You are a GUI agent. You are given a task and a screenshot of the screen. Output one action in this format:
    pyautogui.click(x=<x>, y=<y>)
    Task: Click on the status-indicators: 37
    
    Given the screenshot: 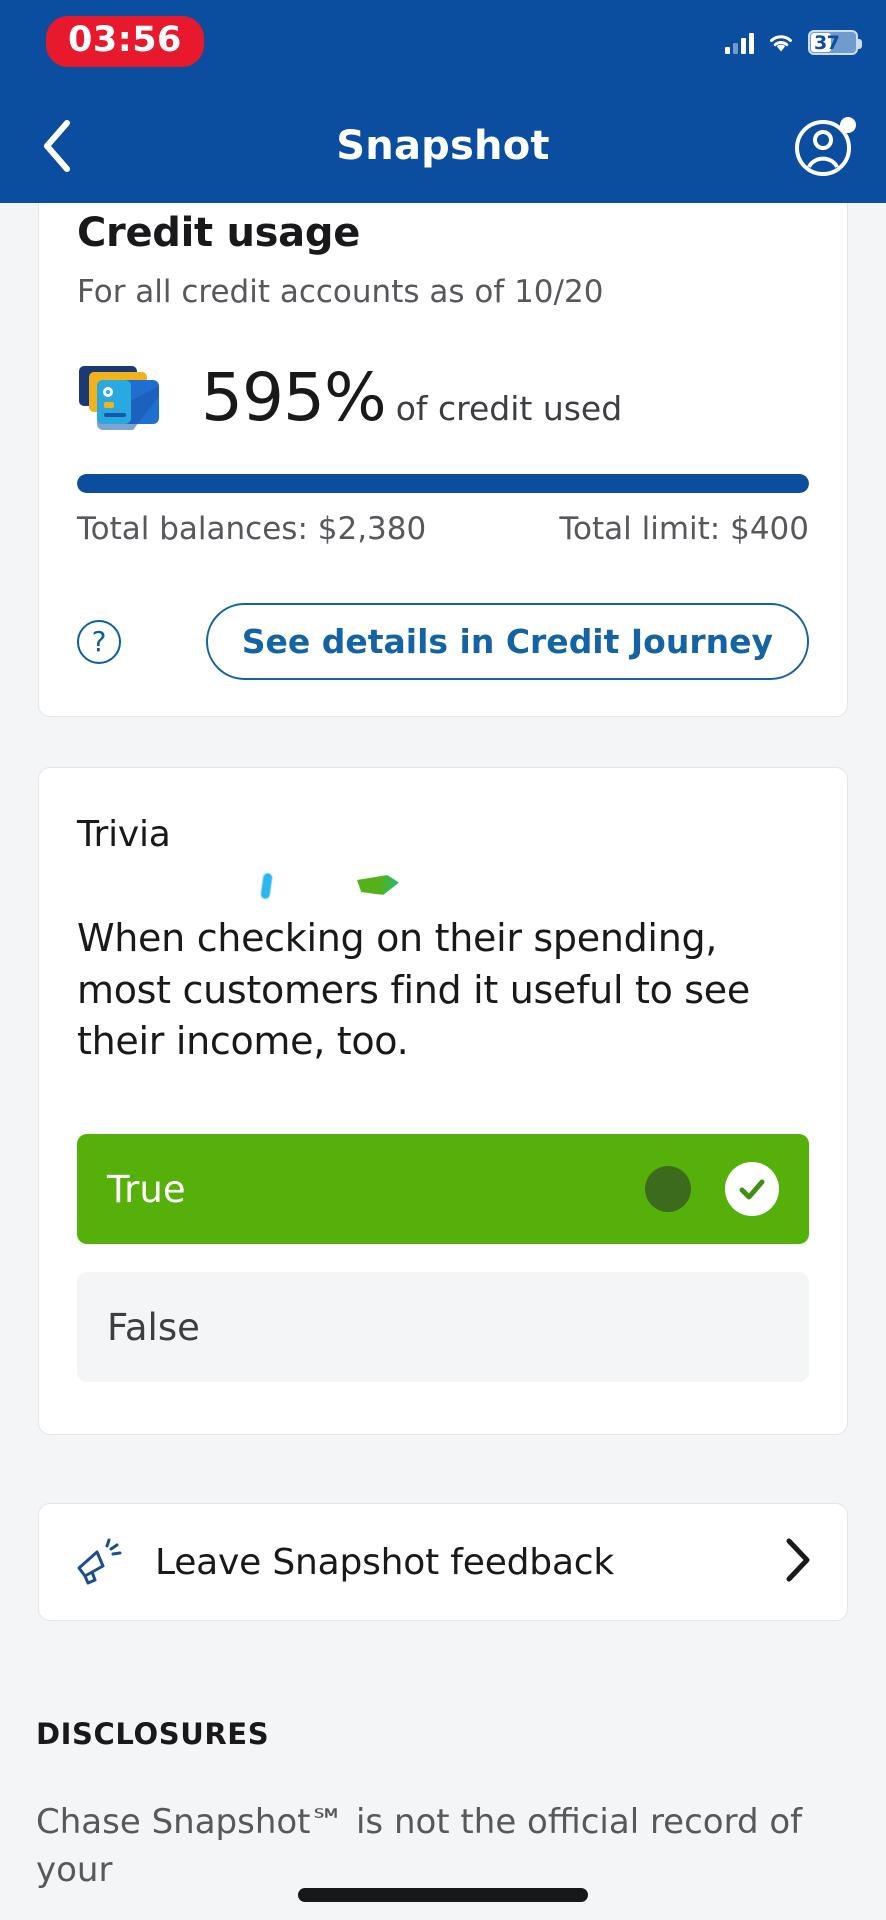 What is the action you would take?
    pyautogui.click(x=793, y=42)
    